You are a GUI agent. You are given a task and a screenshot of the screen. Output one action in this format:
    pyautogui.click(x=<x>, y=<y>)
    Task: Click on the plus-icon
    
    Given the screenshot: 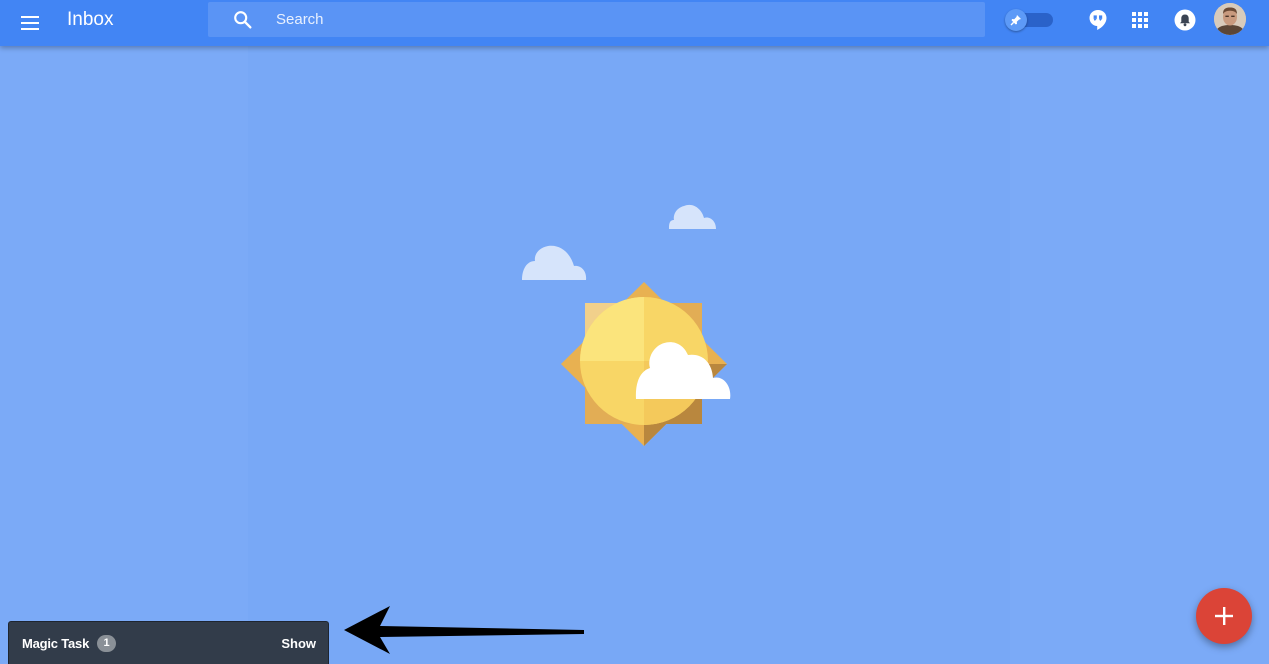 What is the action you would take?
    pyautogui.click(x=1224, y=616)
    